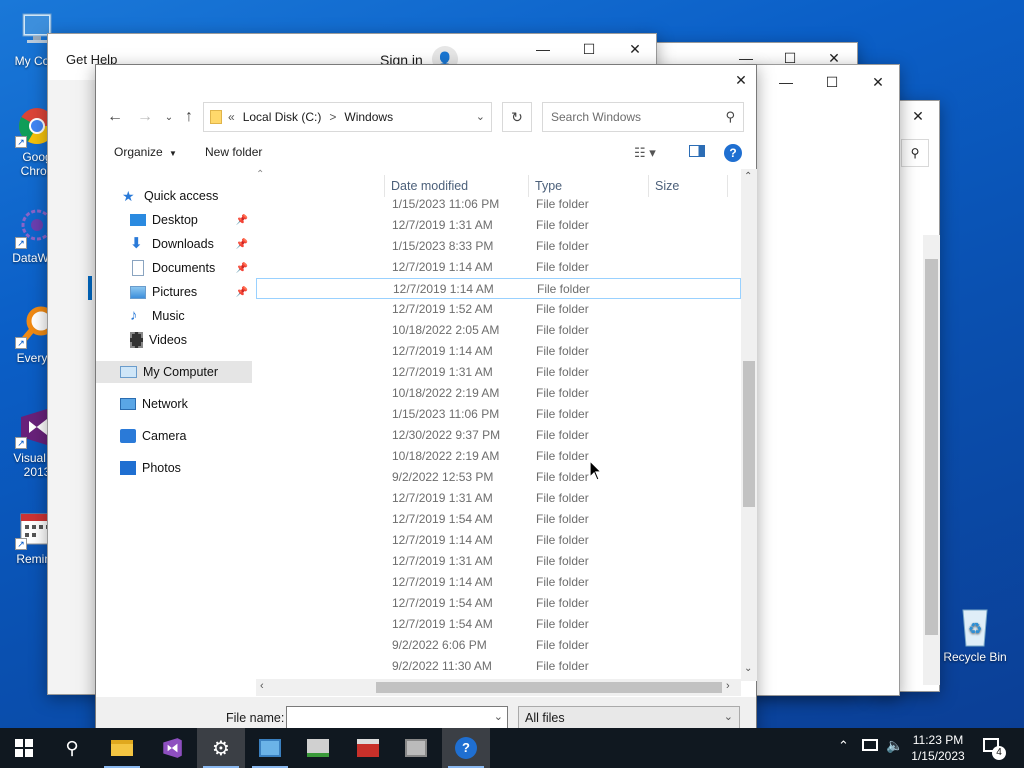  What do you see at coordinates (174, 340) in the screenshot?
I see `nav-videos: Videos` at bounding box center [174, 340].